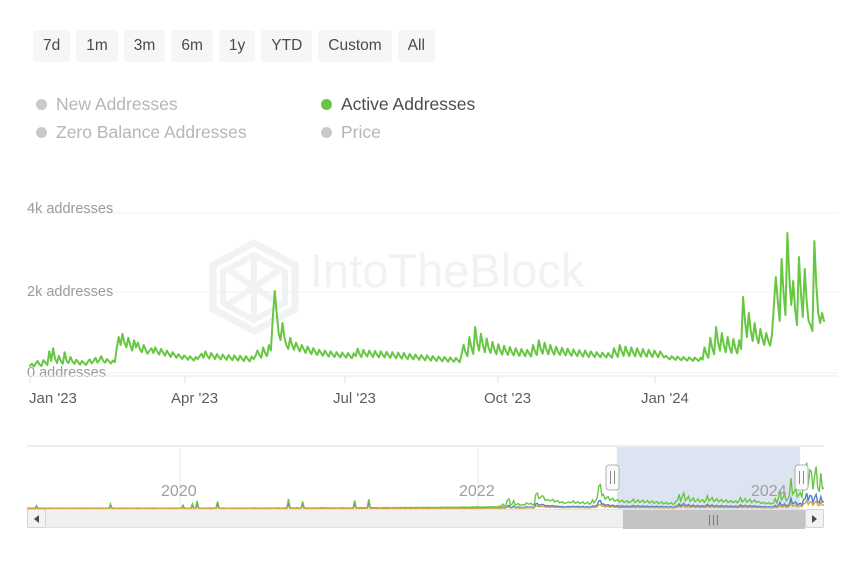 Image resolution: width=850 pixels, height=567 pixels. Describe the element at coordinates (507, 398) in the screenshot. I see `xtick-label-oct-23: Oct '23` at that location.